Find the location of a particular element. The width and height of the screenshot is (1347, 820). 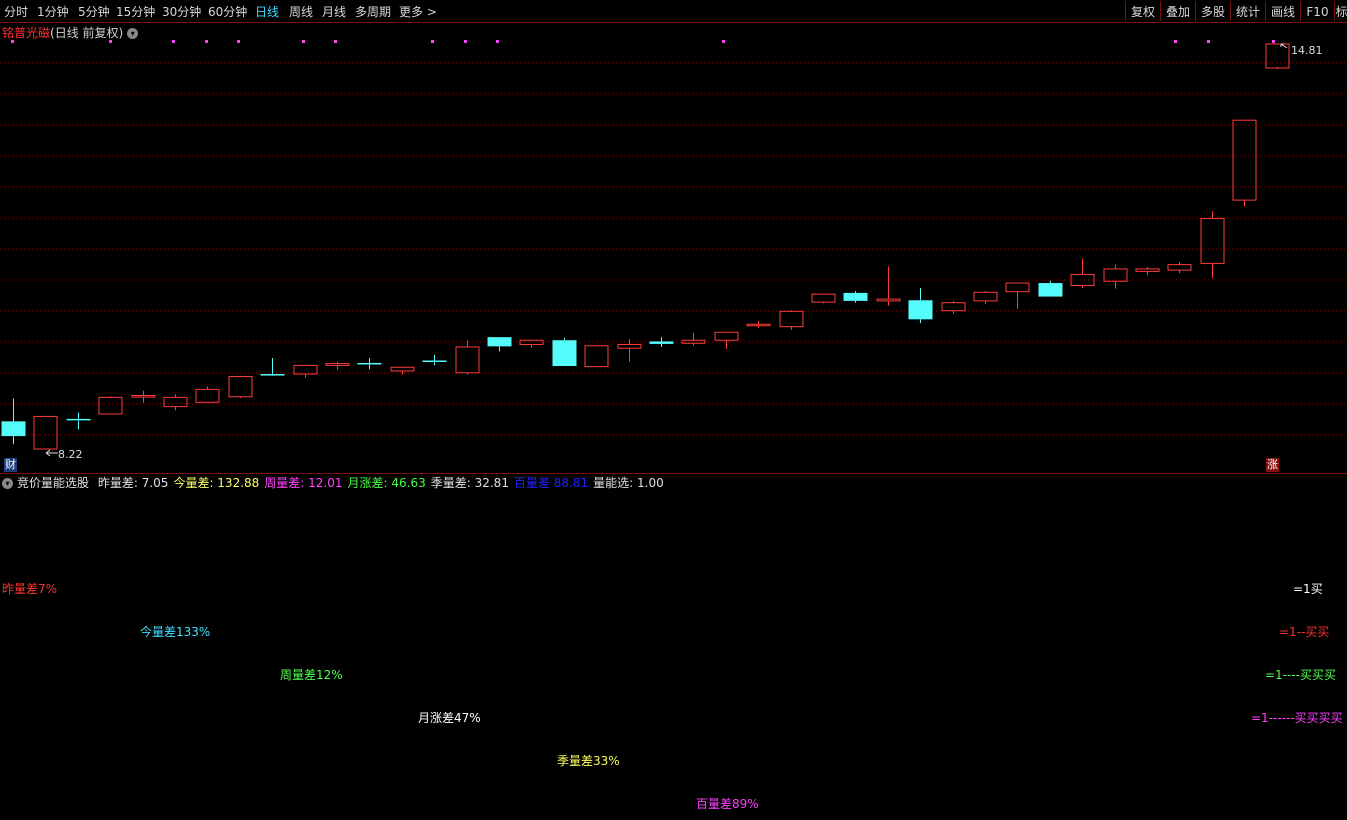

buy-signal-label: =1----买买买 is located at coordinates (1301, 675).